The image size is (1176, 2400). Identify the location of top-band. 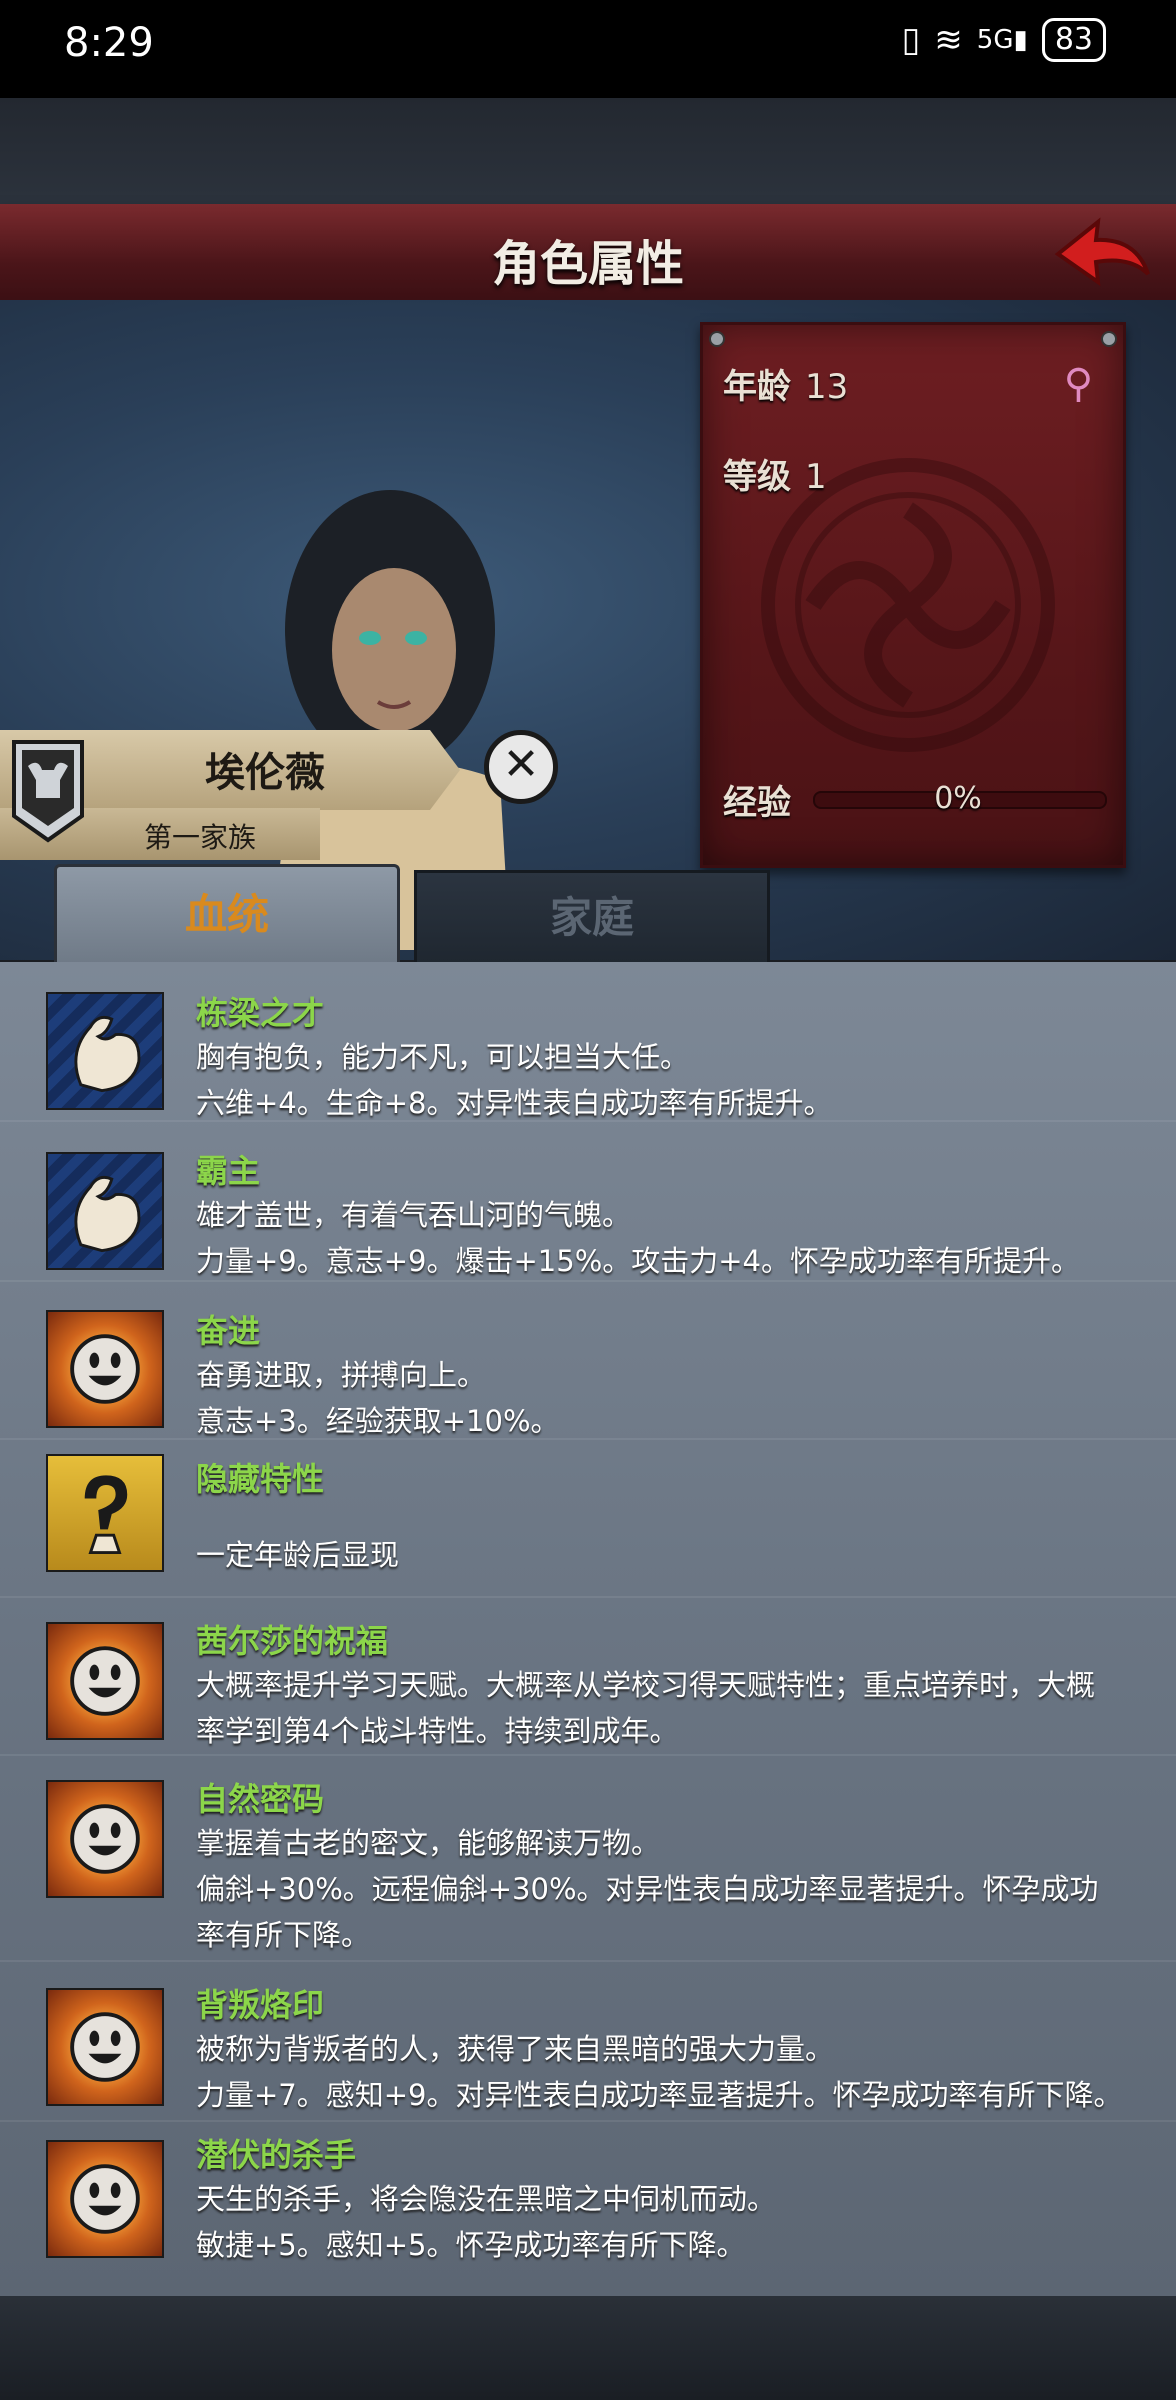
(588, 153).